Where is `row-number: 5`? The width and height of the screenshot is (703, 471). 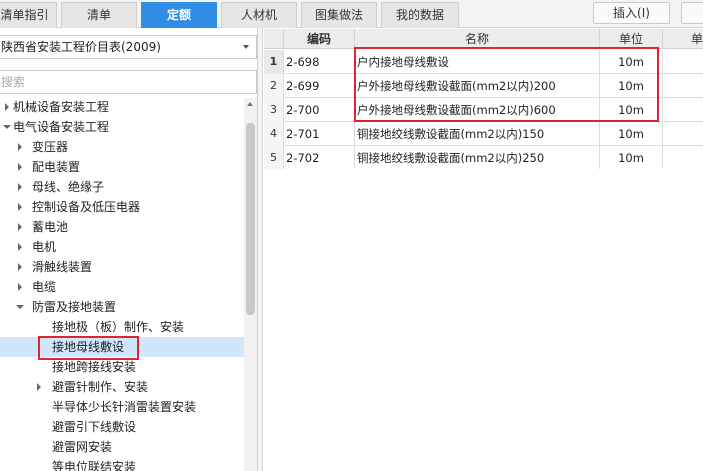 row-number: 5 is located at coordinates (274, 158).